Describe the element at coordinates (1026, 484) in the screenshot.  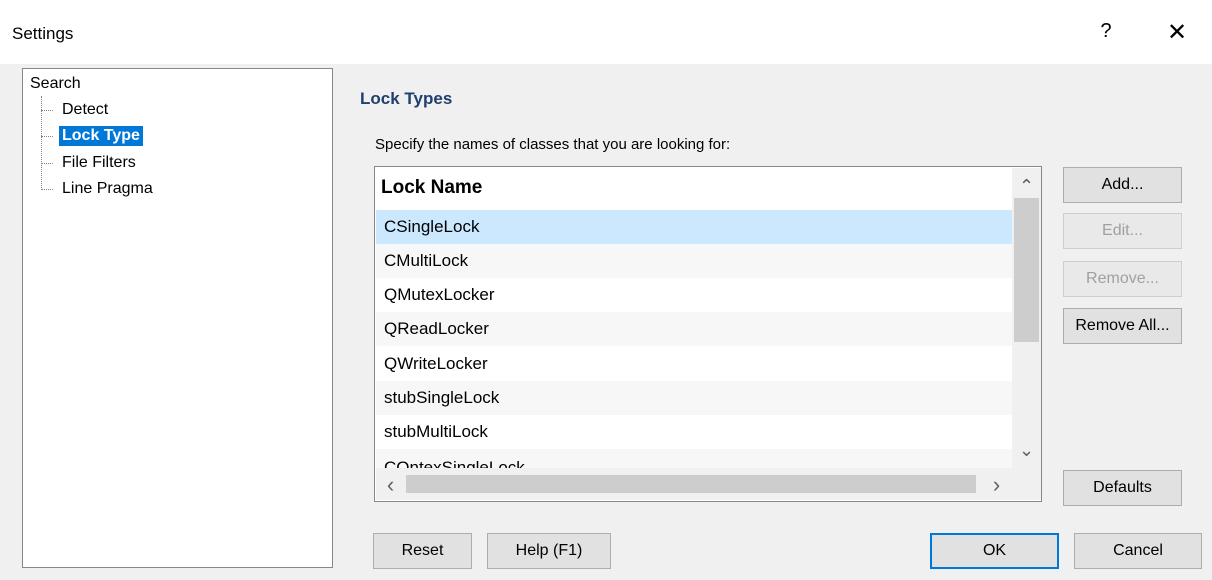
I see `scrollbar-corner` at that location.